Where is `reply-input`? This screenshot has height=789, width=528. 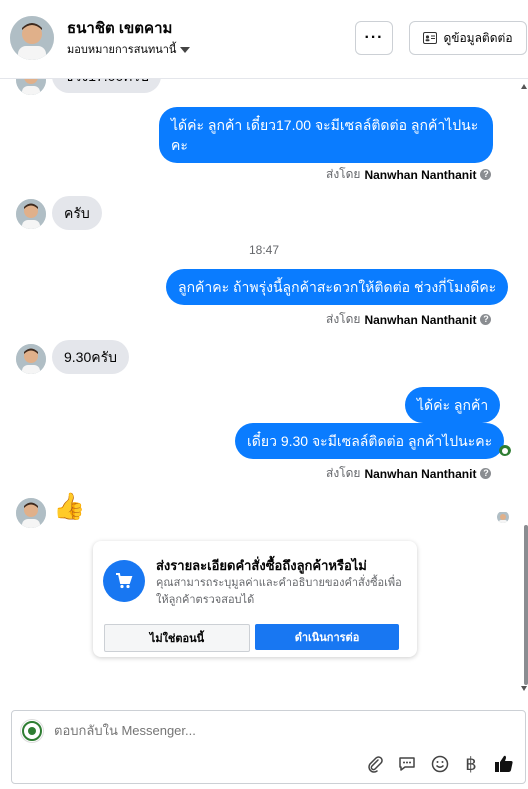
reply-input is located at coordinates (264, 730).